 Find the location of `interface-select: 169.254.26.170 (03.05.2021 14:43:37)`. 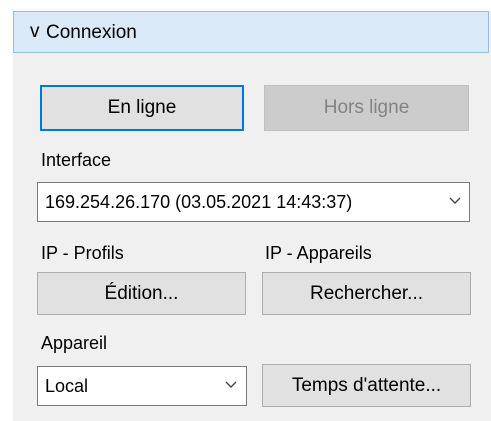

interface-select: 169.254.26.170 (03.05.2021 14:43:37) is located at coordinates (253, 202).